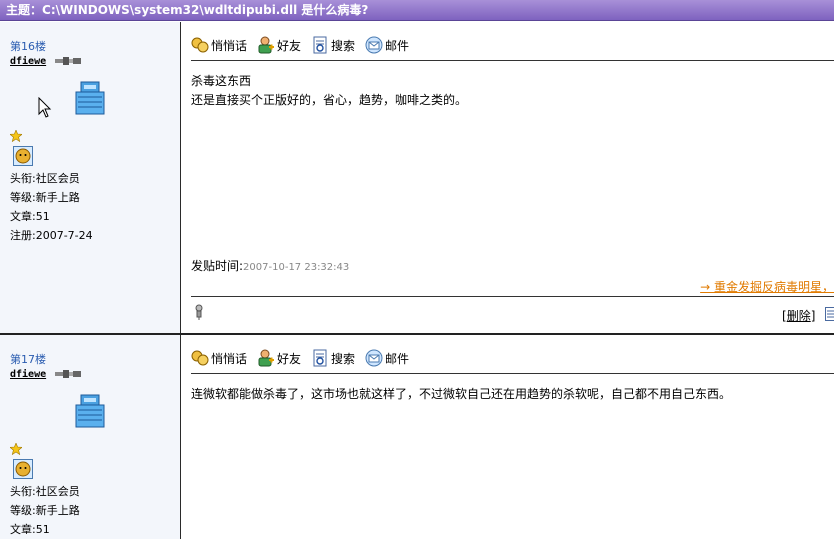 The image size is (834, 539). What do you see at coordinates (512, 296) in the screenshot?
I see `footer-divider` at bounding box center [512, 296].